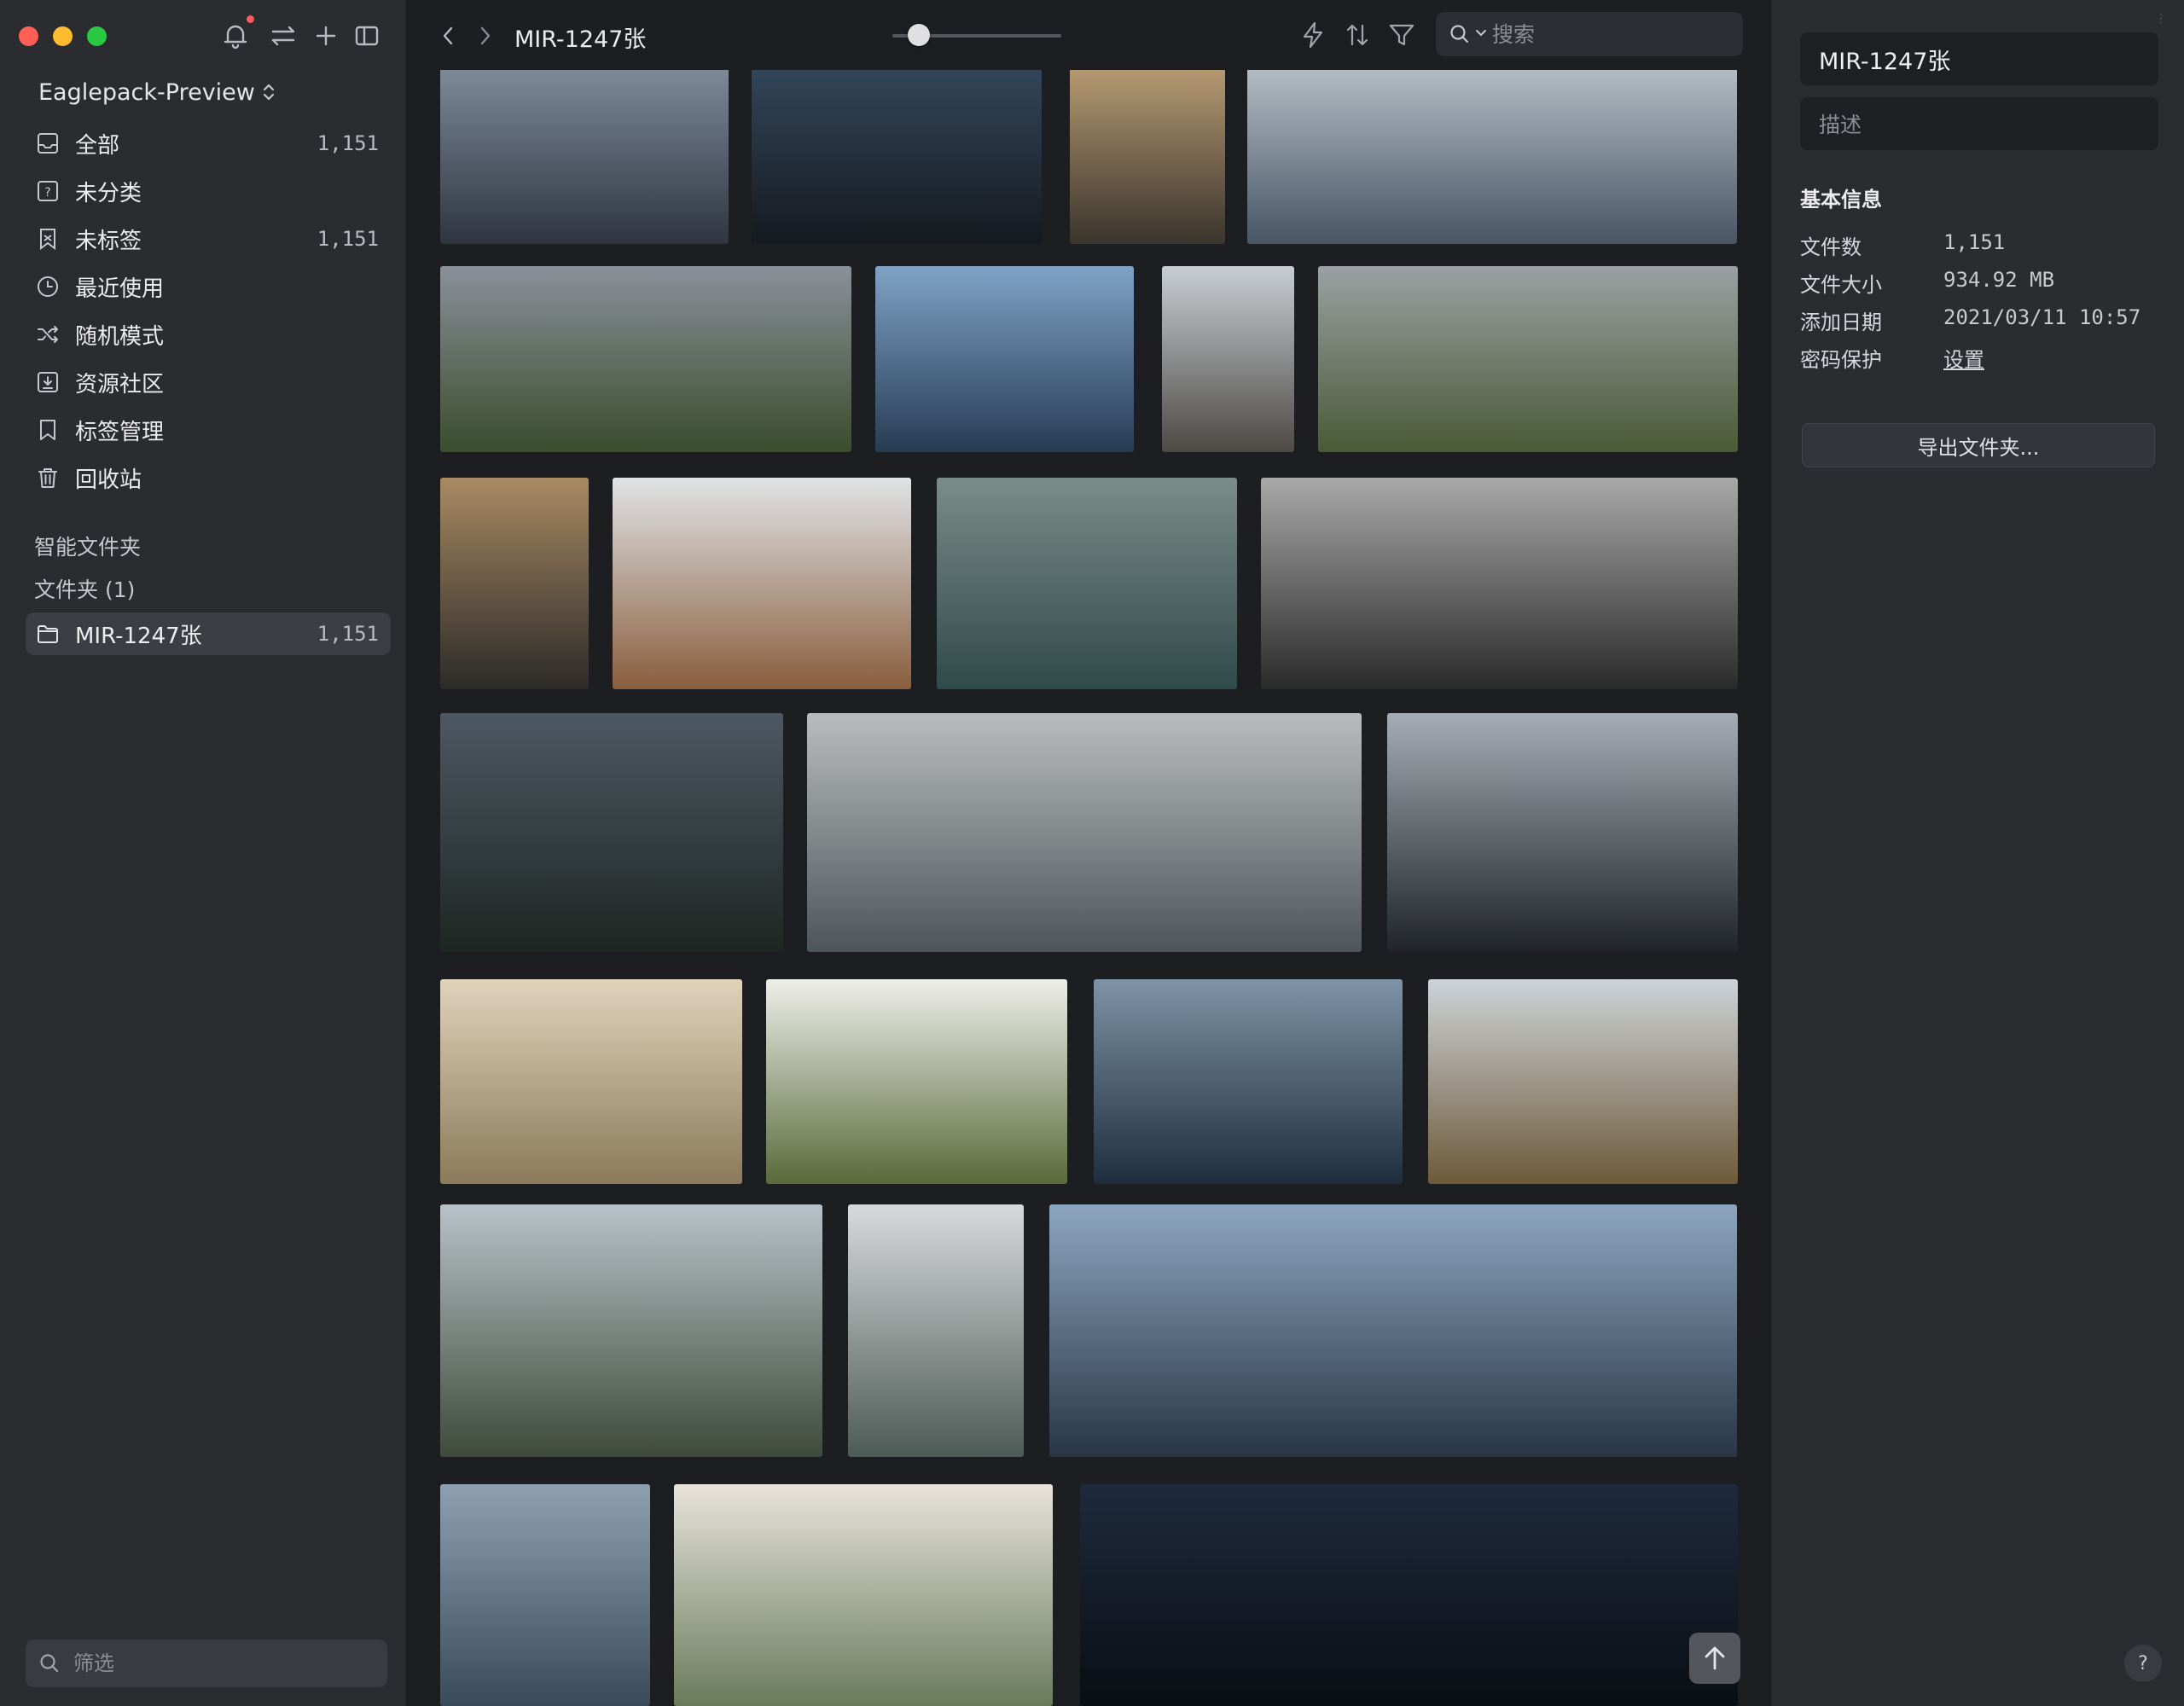  I want to click on thumb-lake-house, so click(1085, 832).